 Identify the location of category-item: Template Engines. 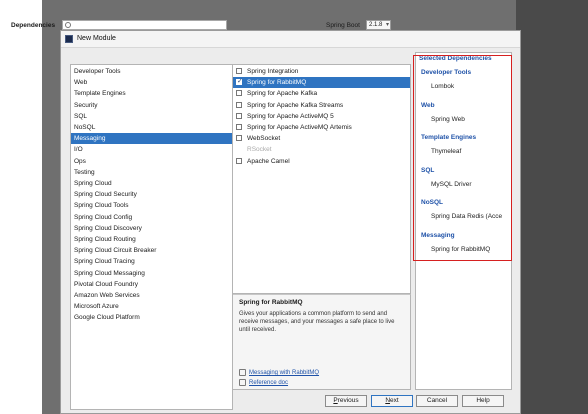
(151, 93).